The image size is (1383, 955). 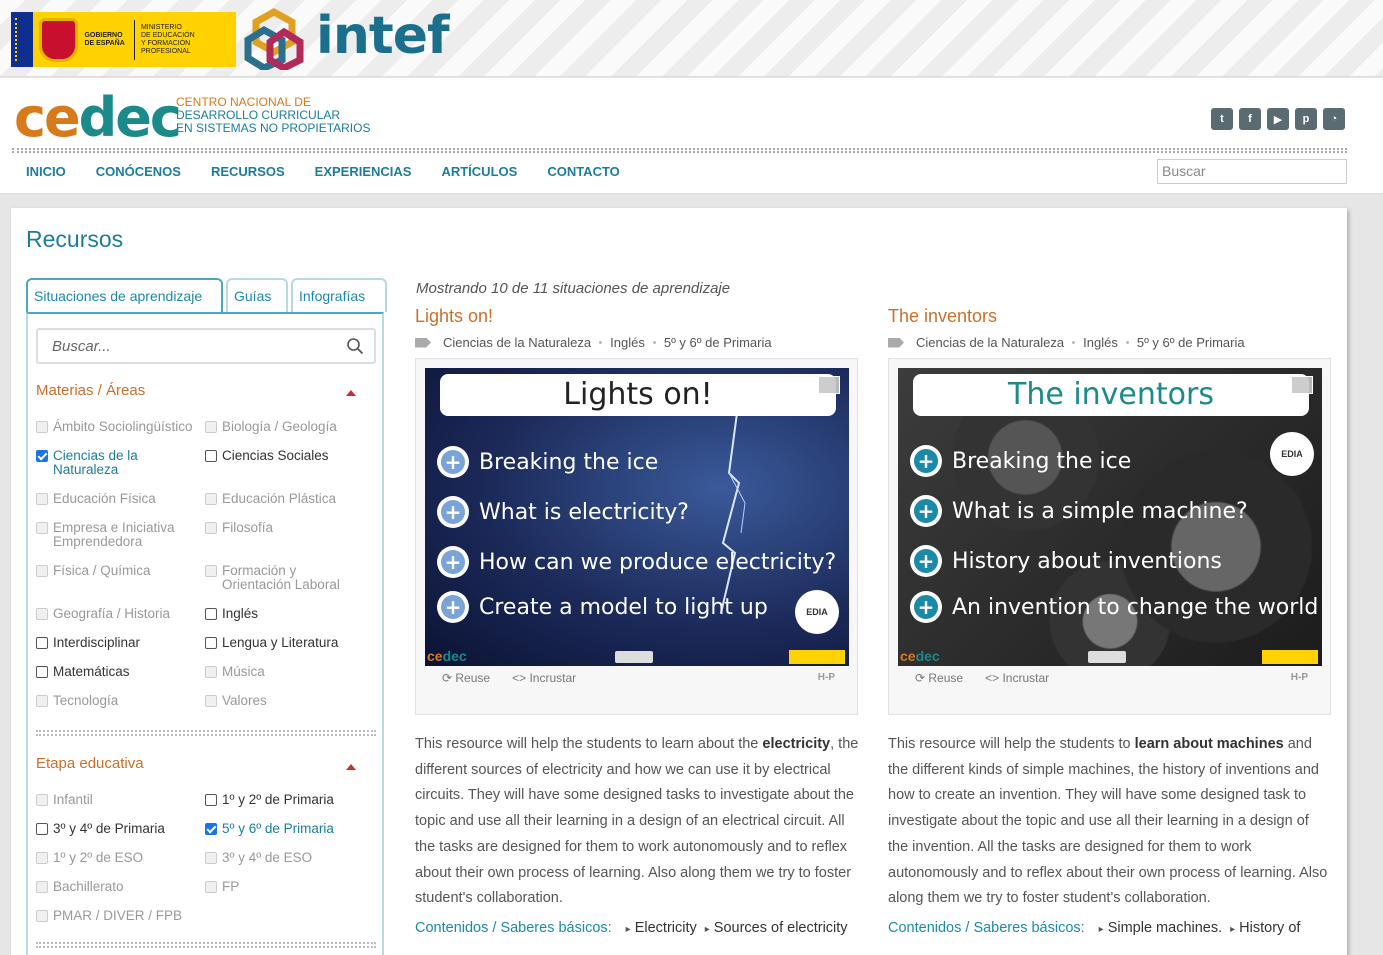 I want to click on filter-option: Biología / Geología, so click(x=285, y=427).